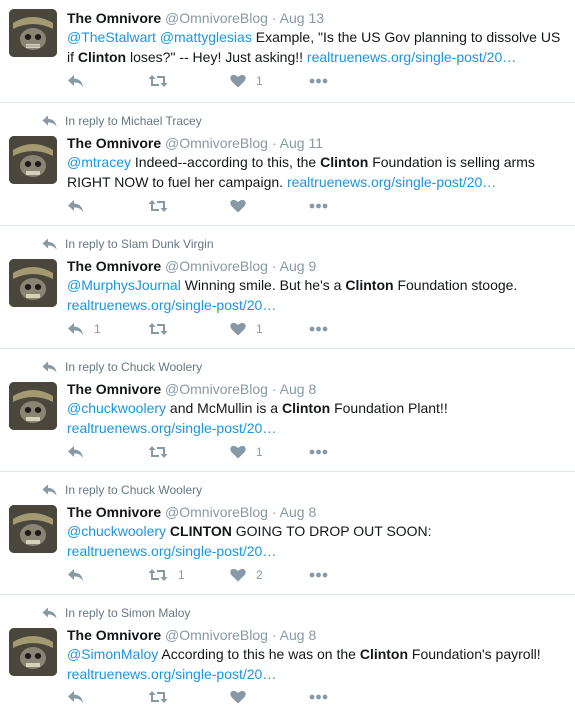 The height and width of the screenshot is (710, 575). Describe the element at coordinates (455, 285) in the screenshot. I see `tweet-text-segment: Foundation stooge.` at that location.